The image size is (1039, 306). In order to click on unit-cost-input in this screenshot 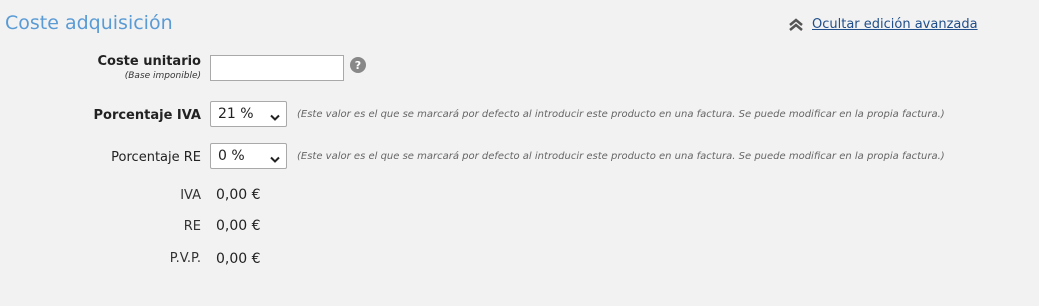, I will do `click(277, 68)`.